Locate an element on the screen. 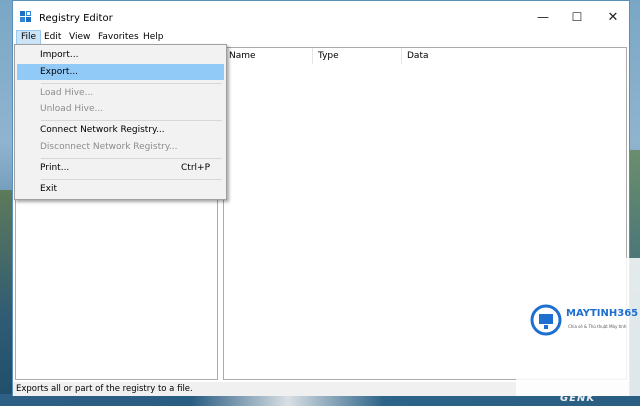 This screenshot has width=640, height=406. menu-edit: Edit is located at coordinates (52, 37).